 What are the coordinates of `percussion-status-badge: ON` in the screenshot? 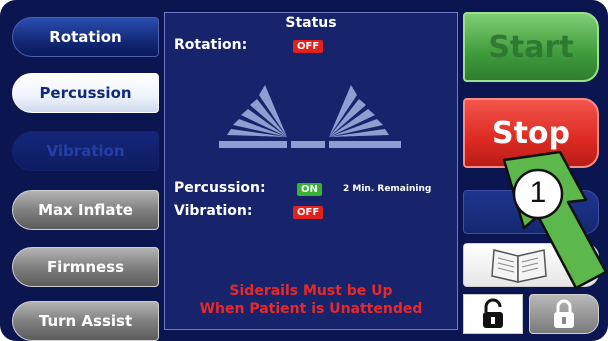 It's located at (309, 189).